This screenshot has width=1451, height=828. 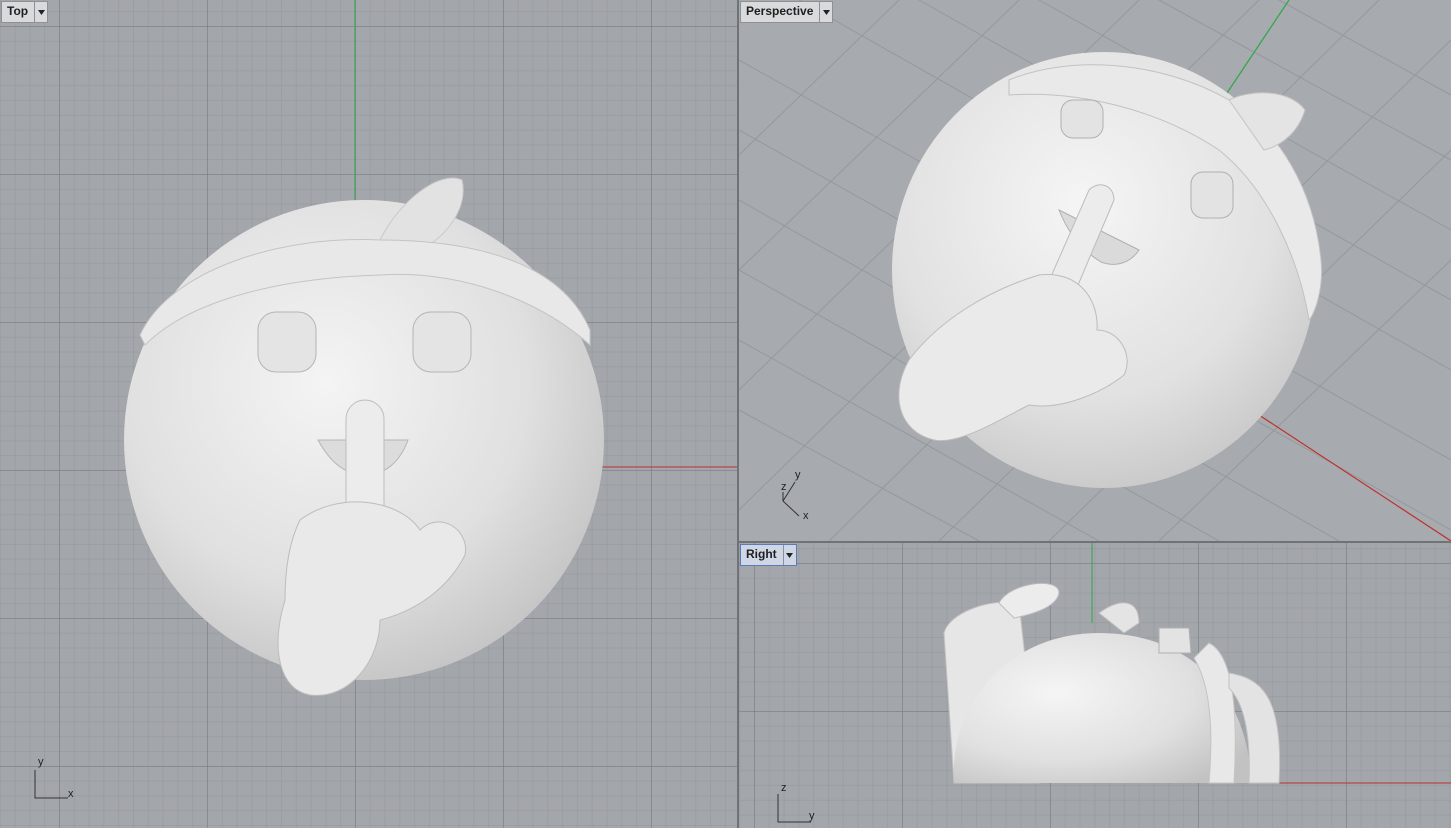 What do you see at coordinates (798, 803) in the screenshot?
I see `axis-indicator-right: z y` at bounding box center [798, 803].